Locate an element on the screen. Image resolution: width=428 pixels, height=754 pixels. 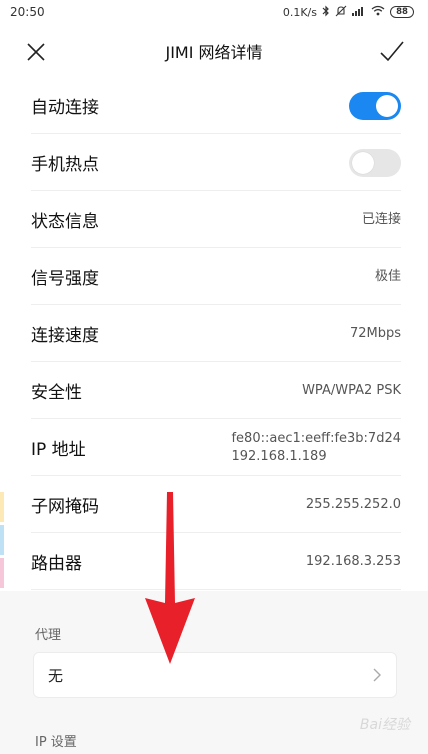
ipv4-value: 192.168.1.189 is located at coordinates (279, 456).